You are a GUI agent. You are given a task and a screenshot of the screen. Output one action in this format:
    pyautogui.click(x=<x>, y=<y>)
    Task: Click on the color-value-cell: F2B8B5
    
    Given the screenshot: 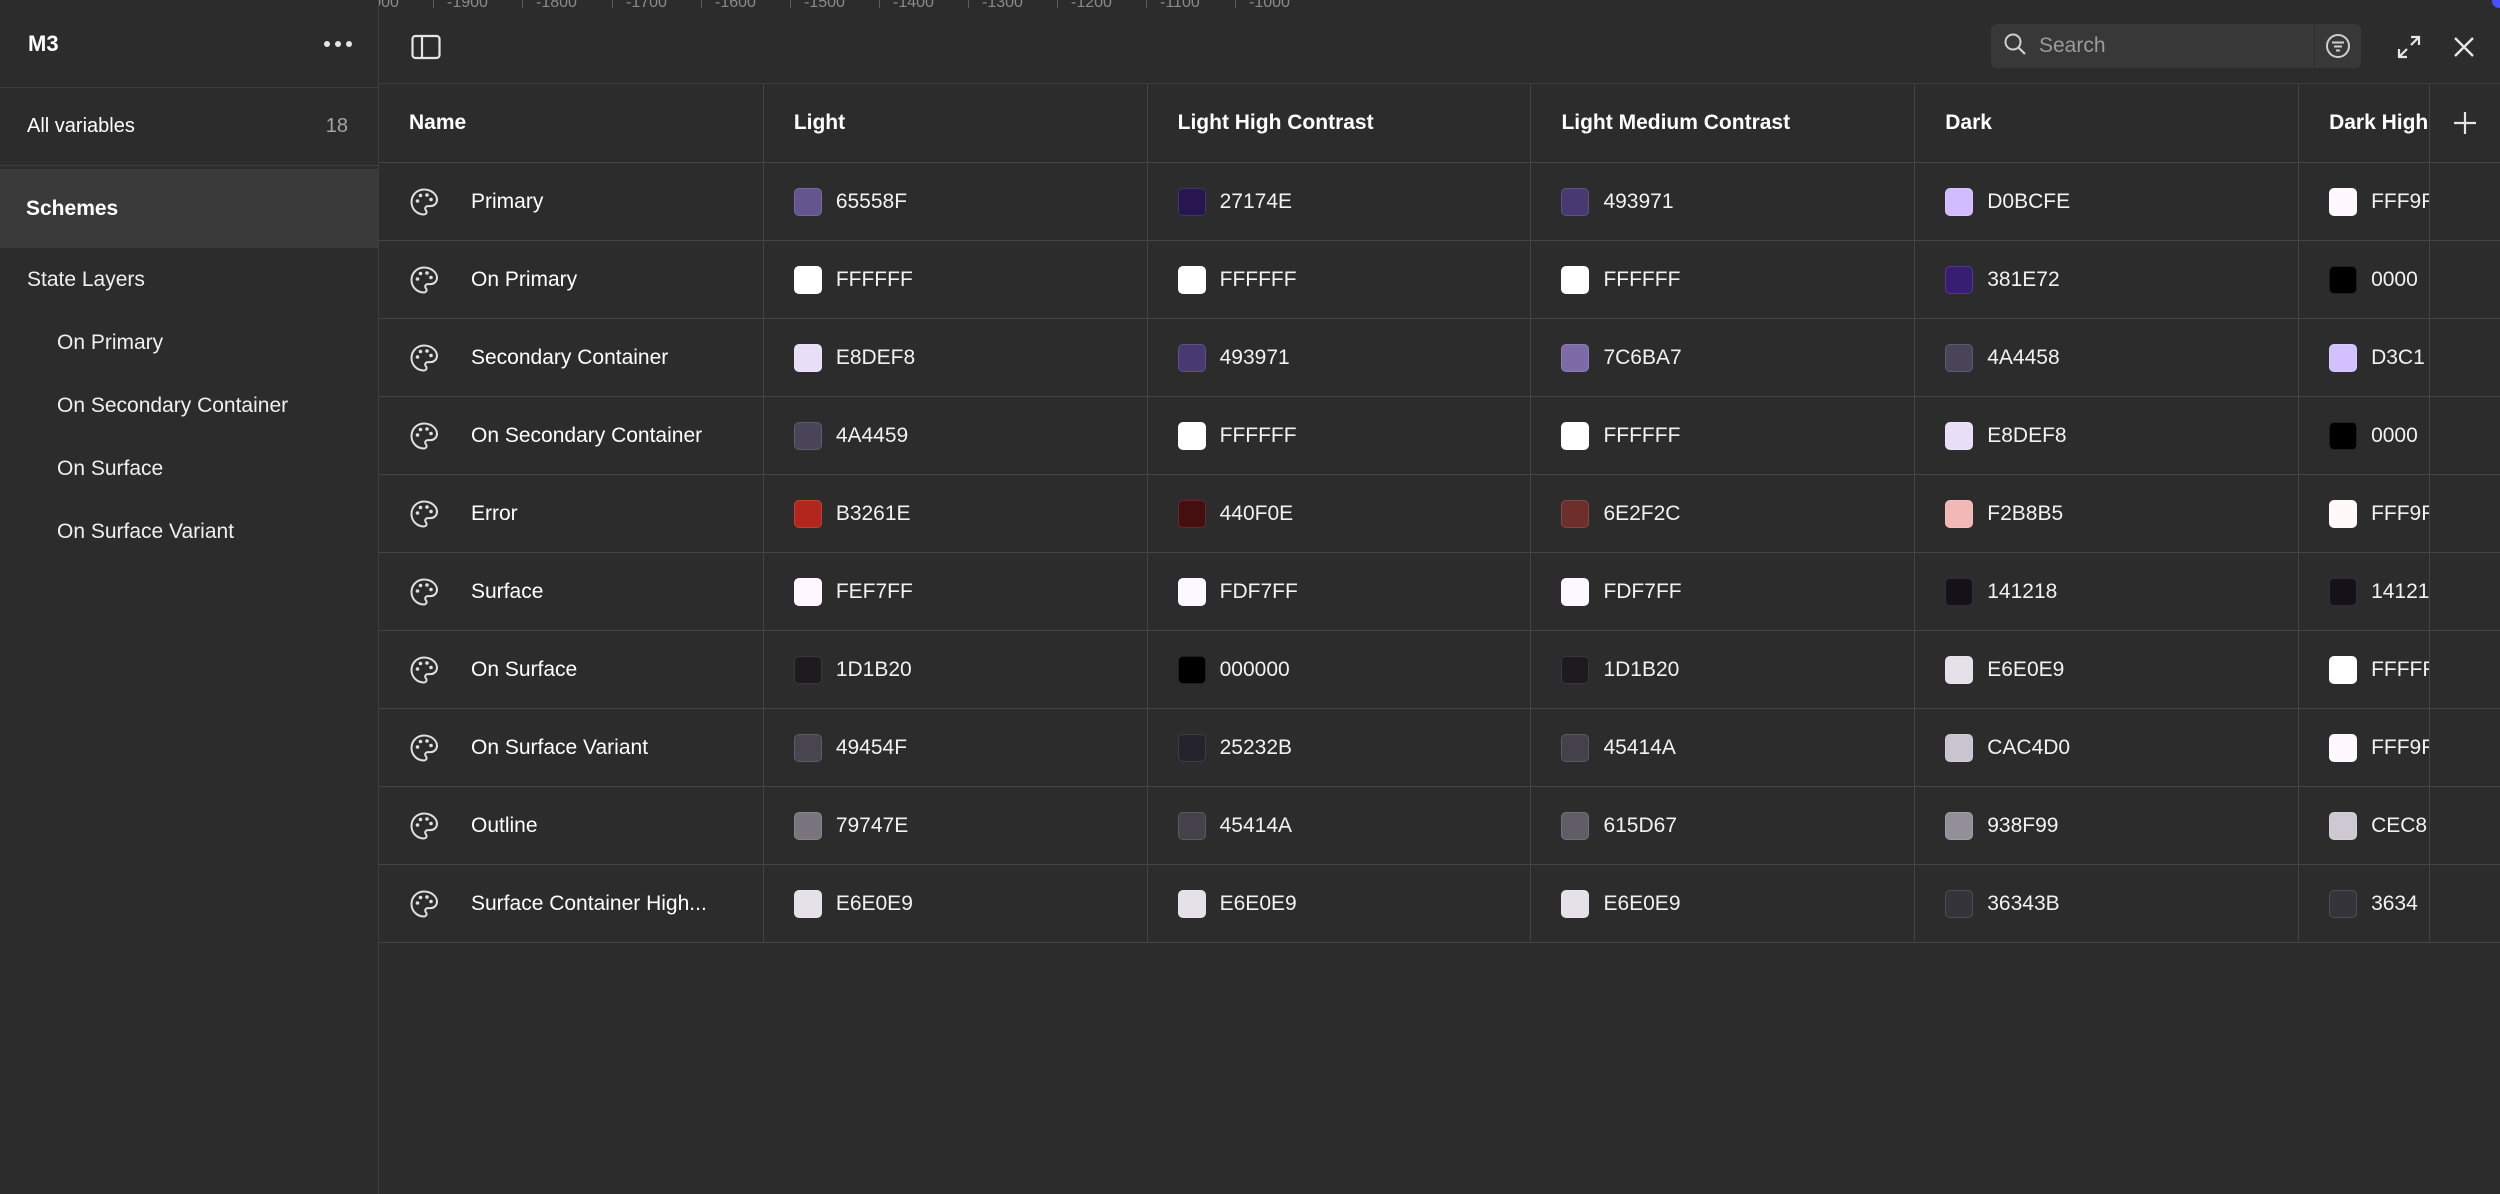 What is the action you would take?
    pyautogui.click(x=2107, y=513)
    